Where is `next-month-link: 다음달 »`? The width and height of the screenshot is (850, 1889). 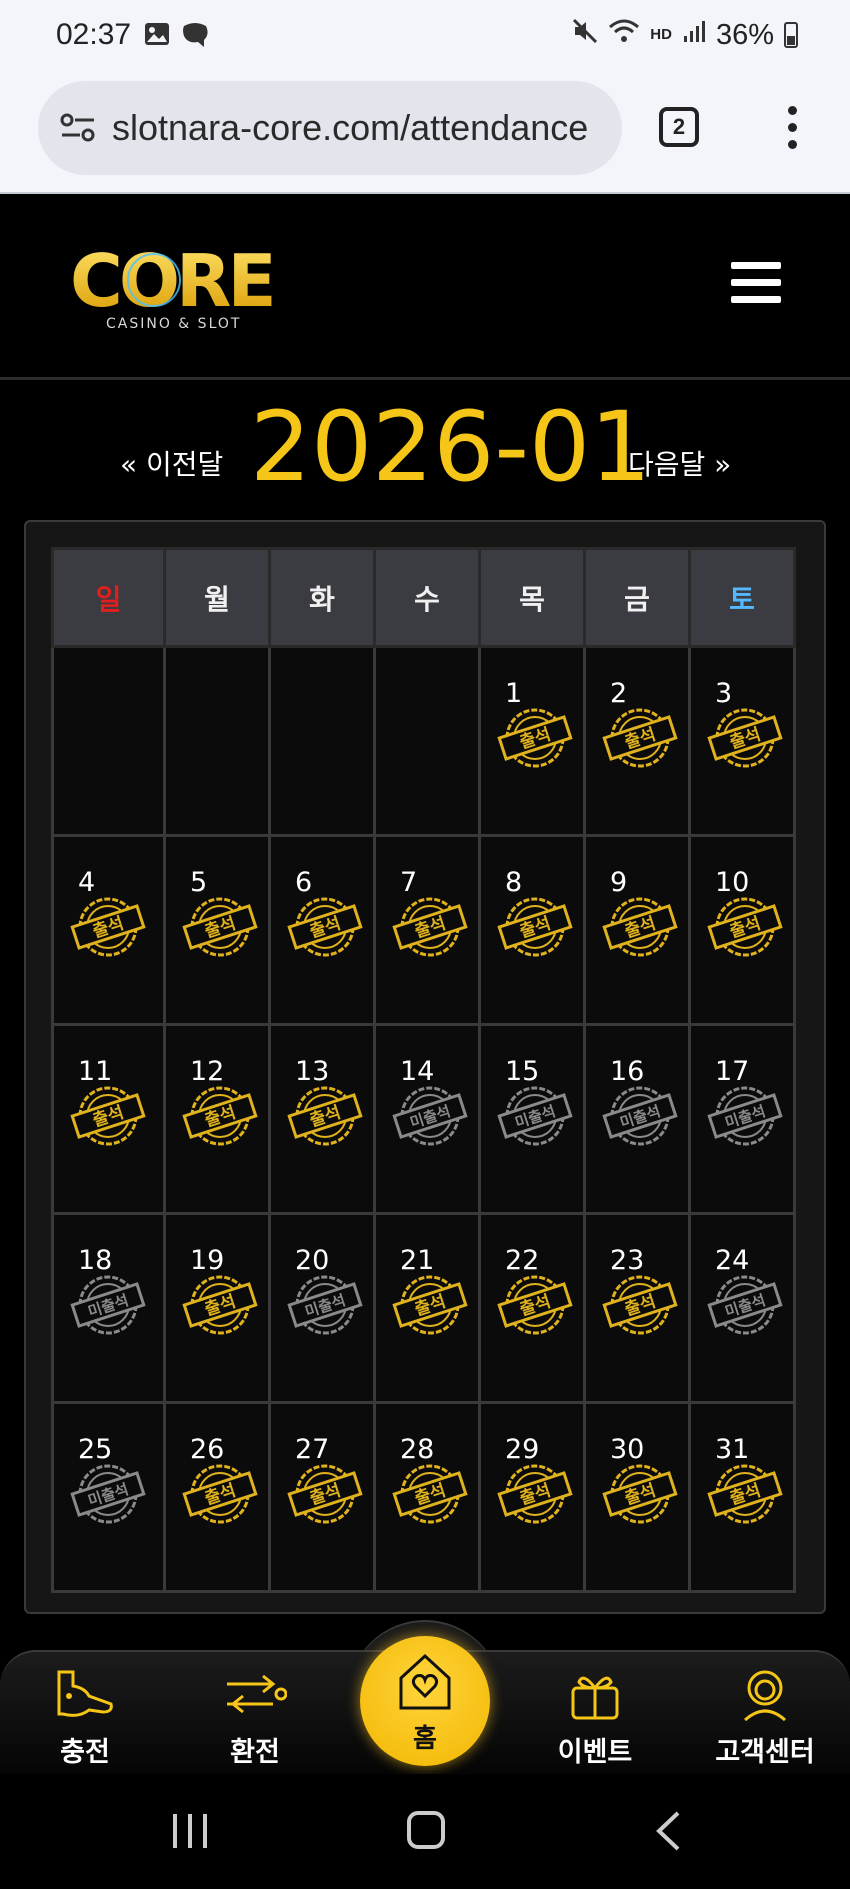
next-month-link: 다음달 » is located at coordinates (679, 463).